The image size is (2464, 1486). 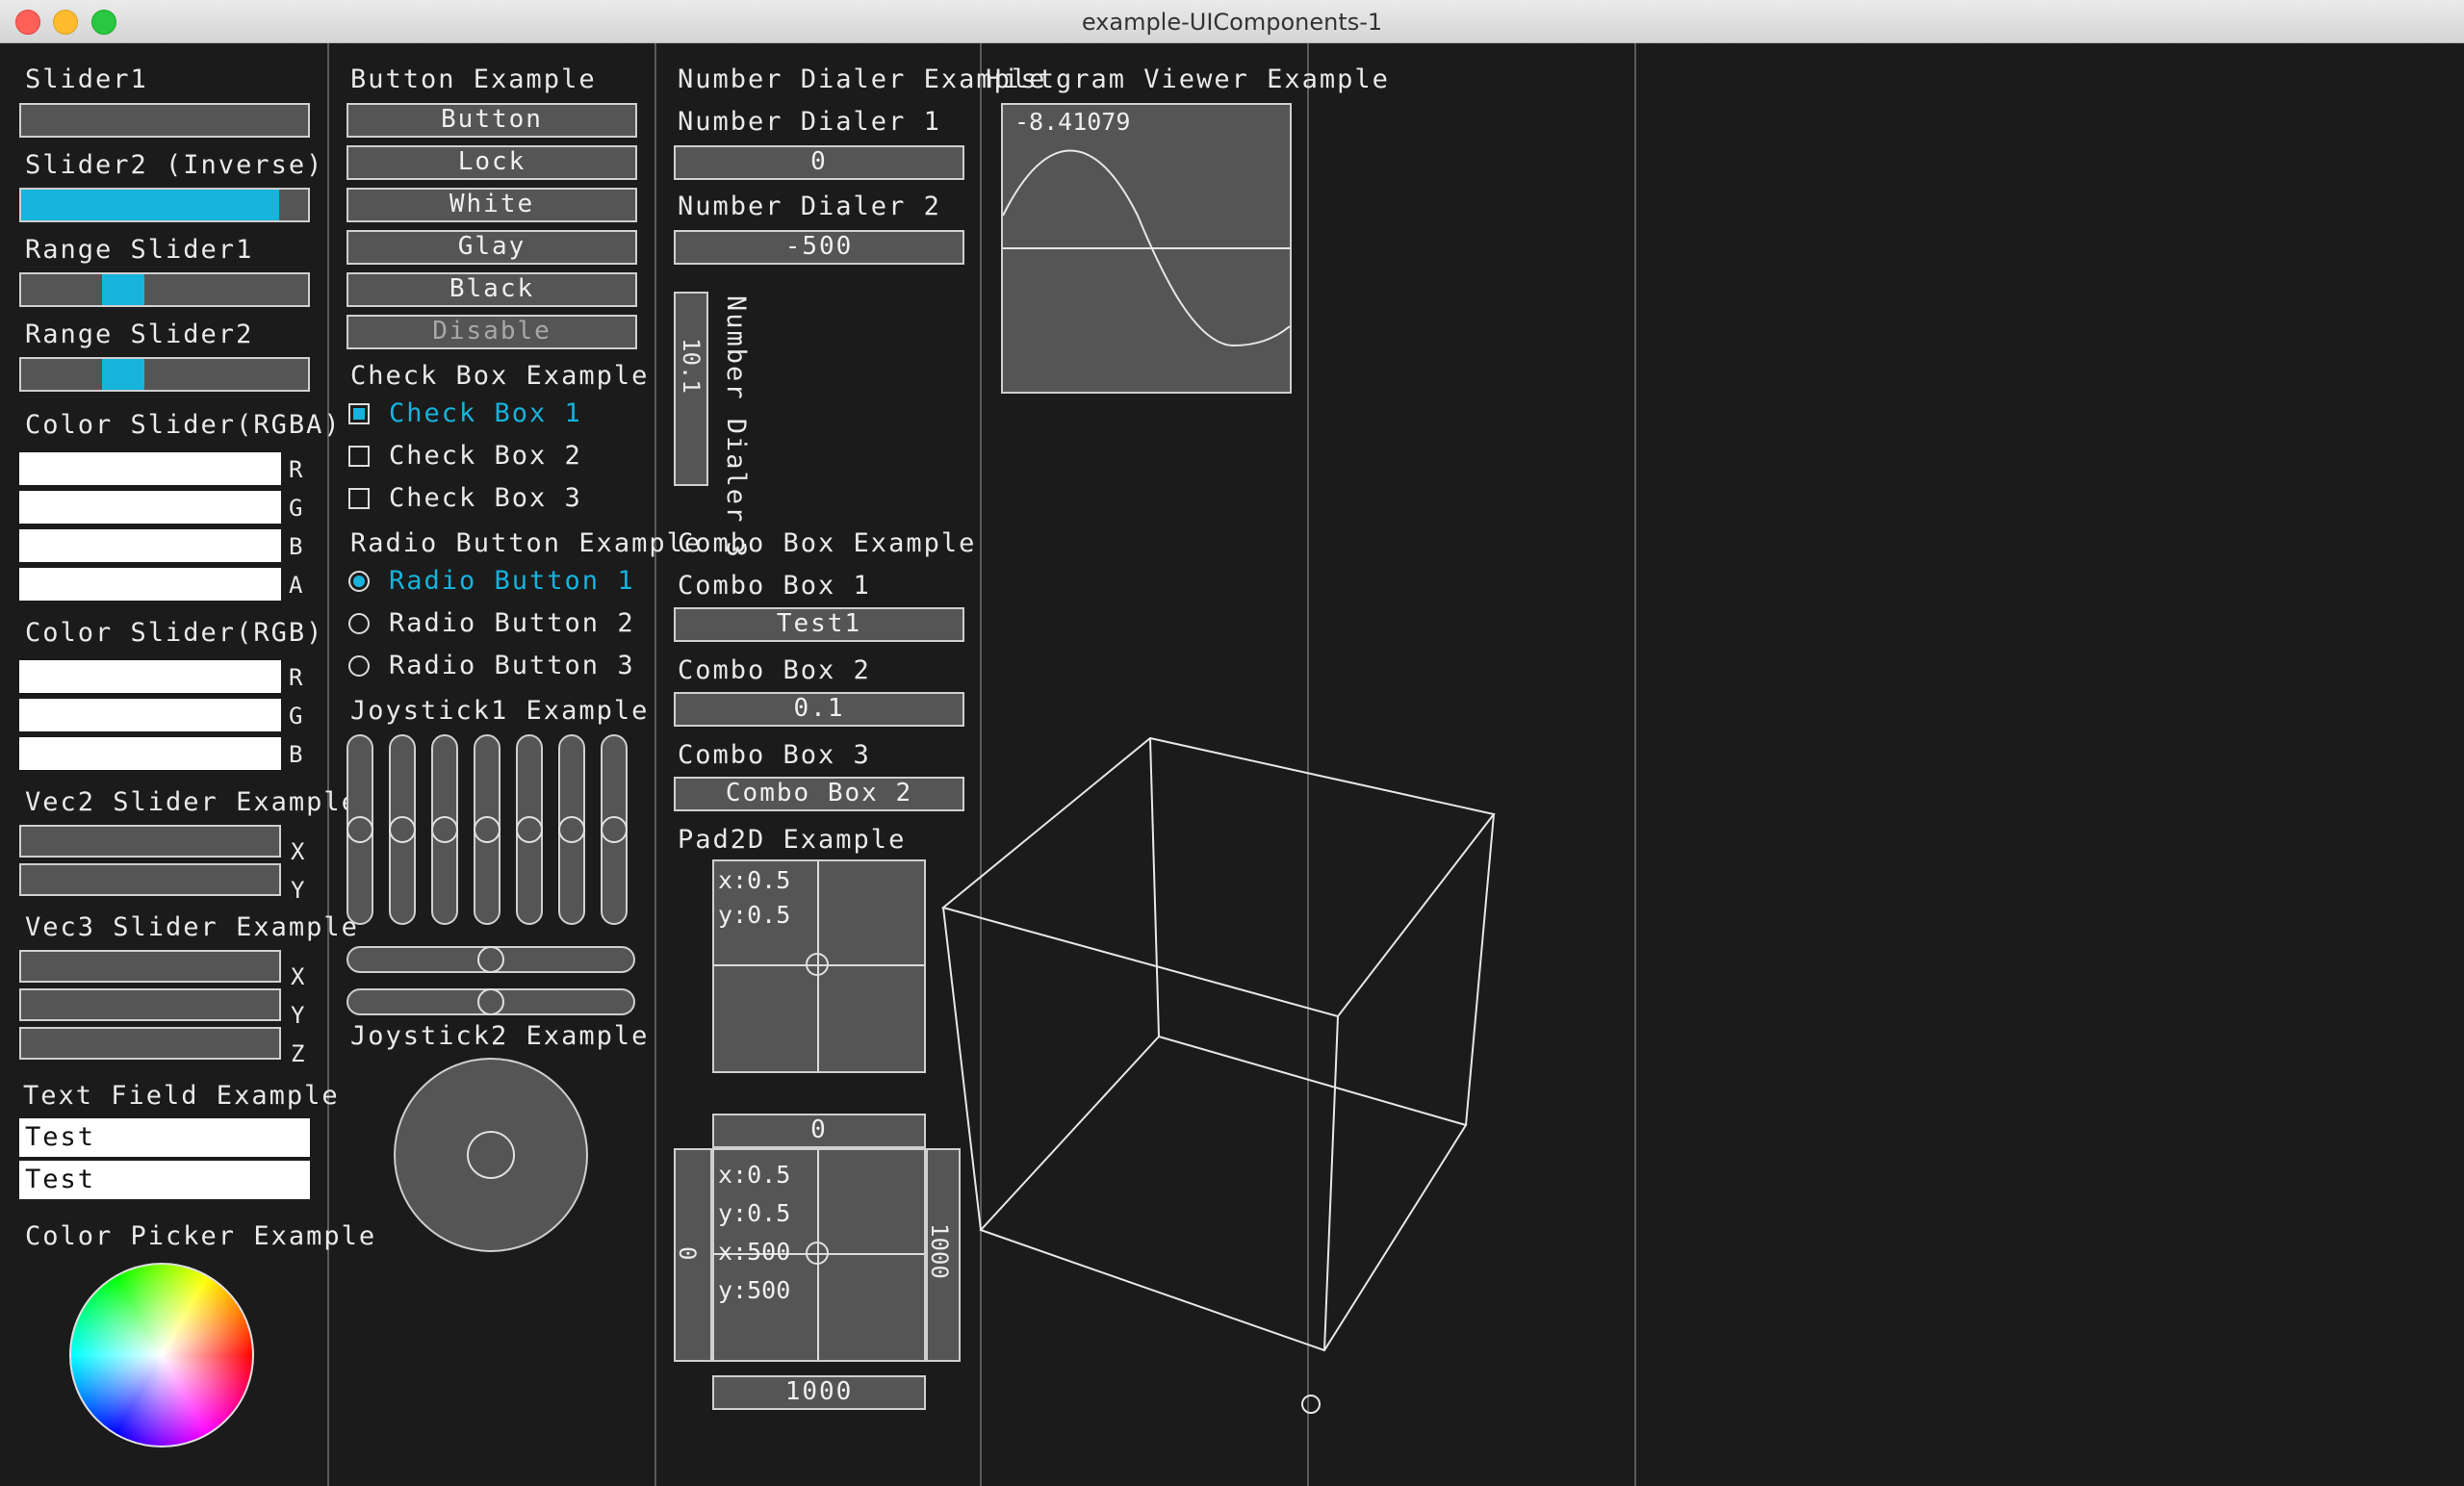 I want to click on white-button: White, so click(x=491, y=205).